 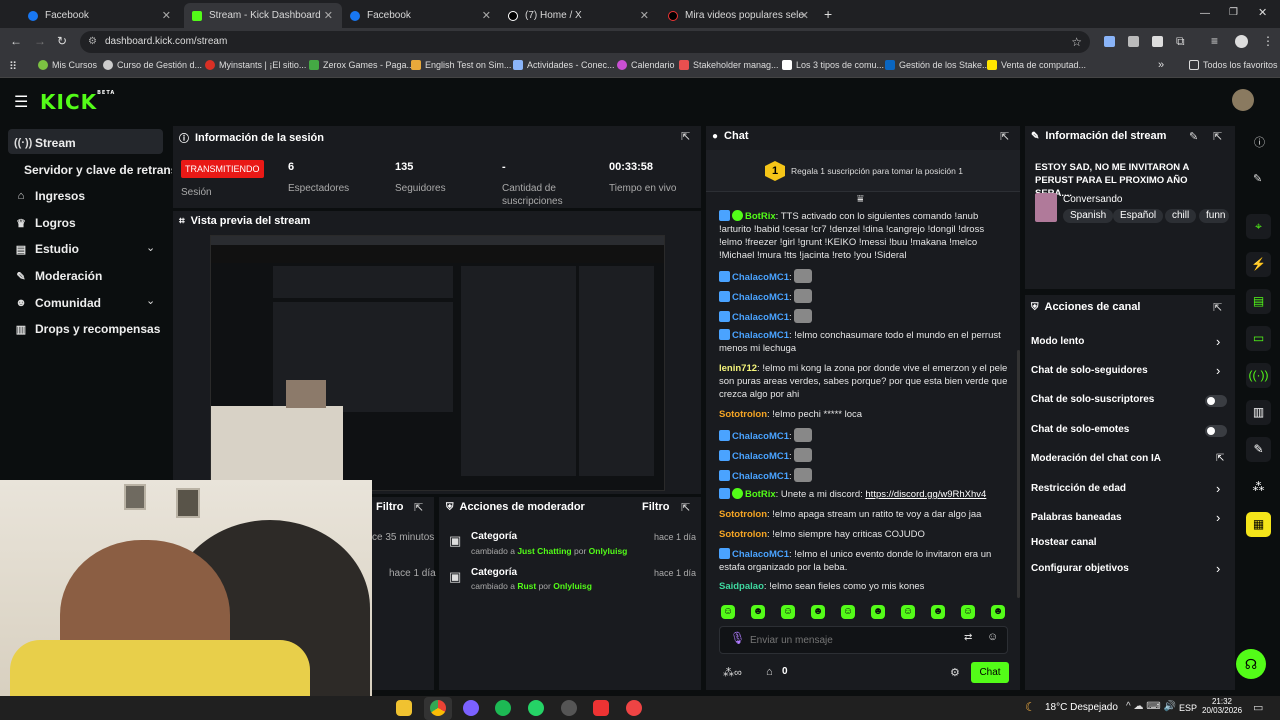 What do you see at coordinates (990, 672) in the screenshot?
I see `chat-send-button: Chat` at bounding box center [990, 672].